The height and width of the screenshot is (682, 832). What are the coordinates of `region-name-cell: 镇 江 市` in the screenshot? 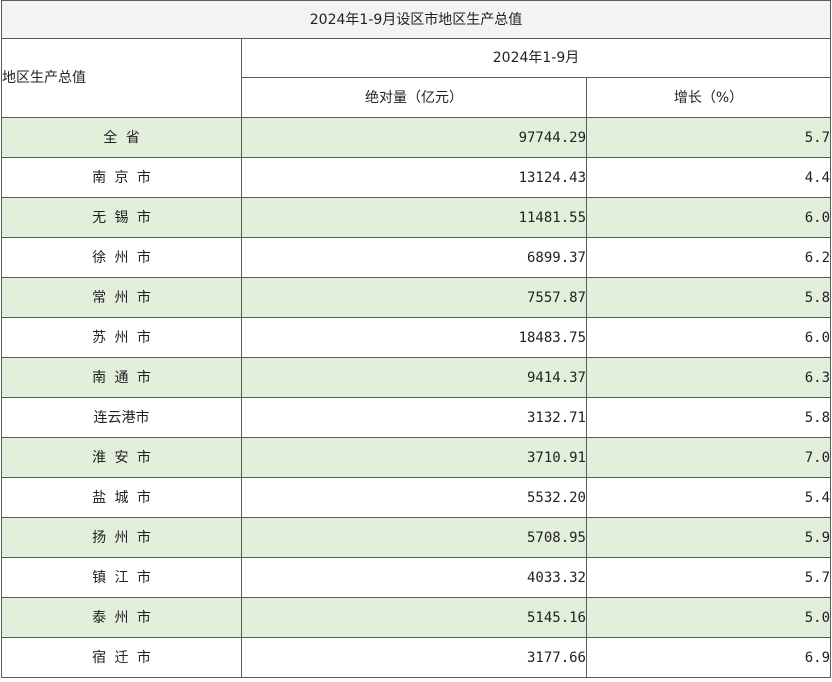 It's located at (121, 577).